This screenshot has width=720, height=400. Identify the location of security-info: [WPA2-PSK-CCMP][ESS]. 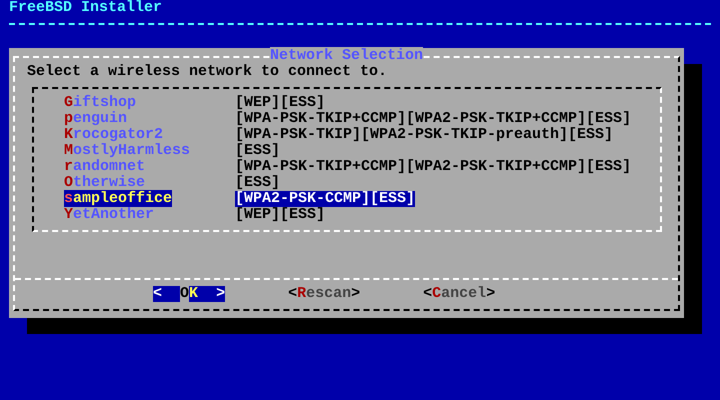
(325, 199).